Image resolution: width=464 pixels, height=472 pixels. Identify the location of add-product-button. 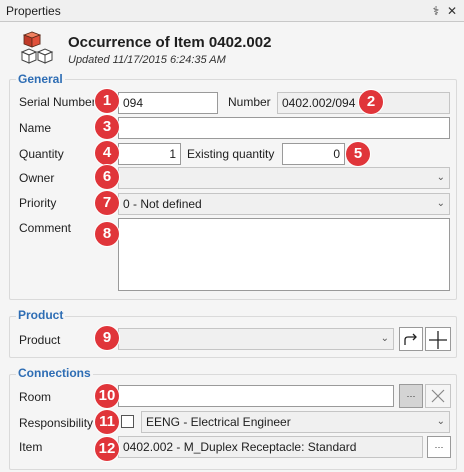
(438, 339).